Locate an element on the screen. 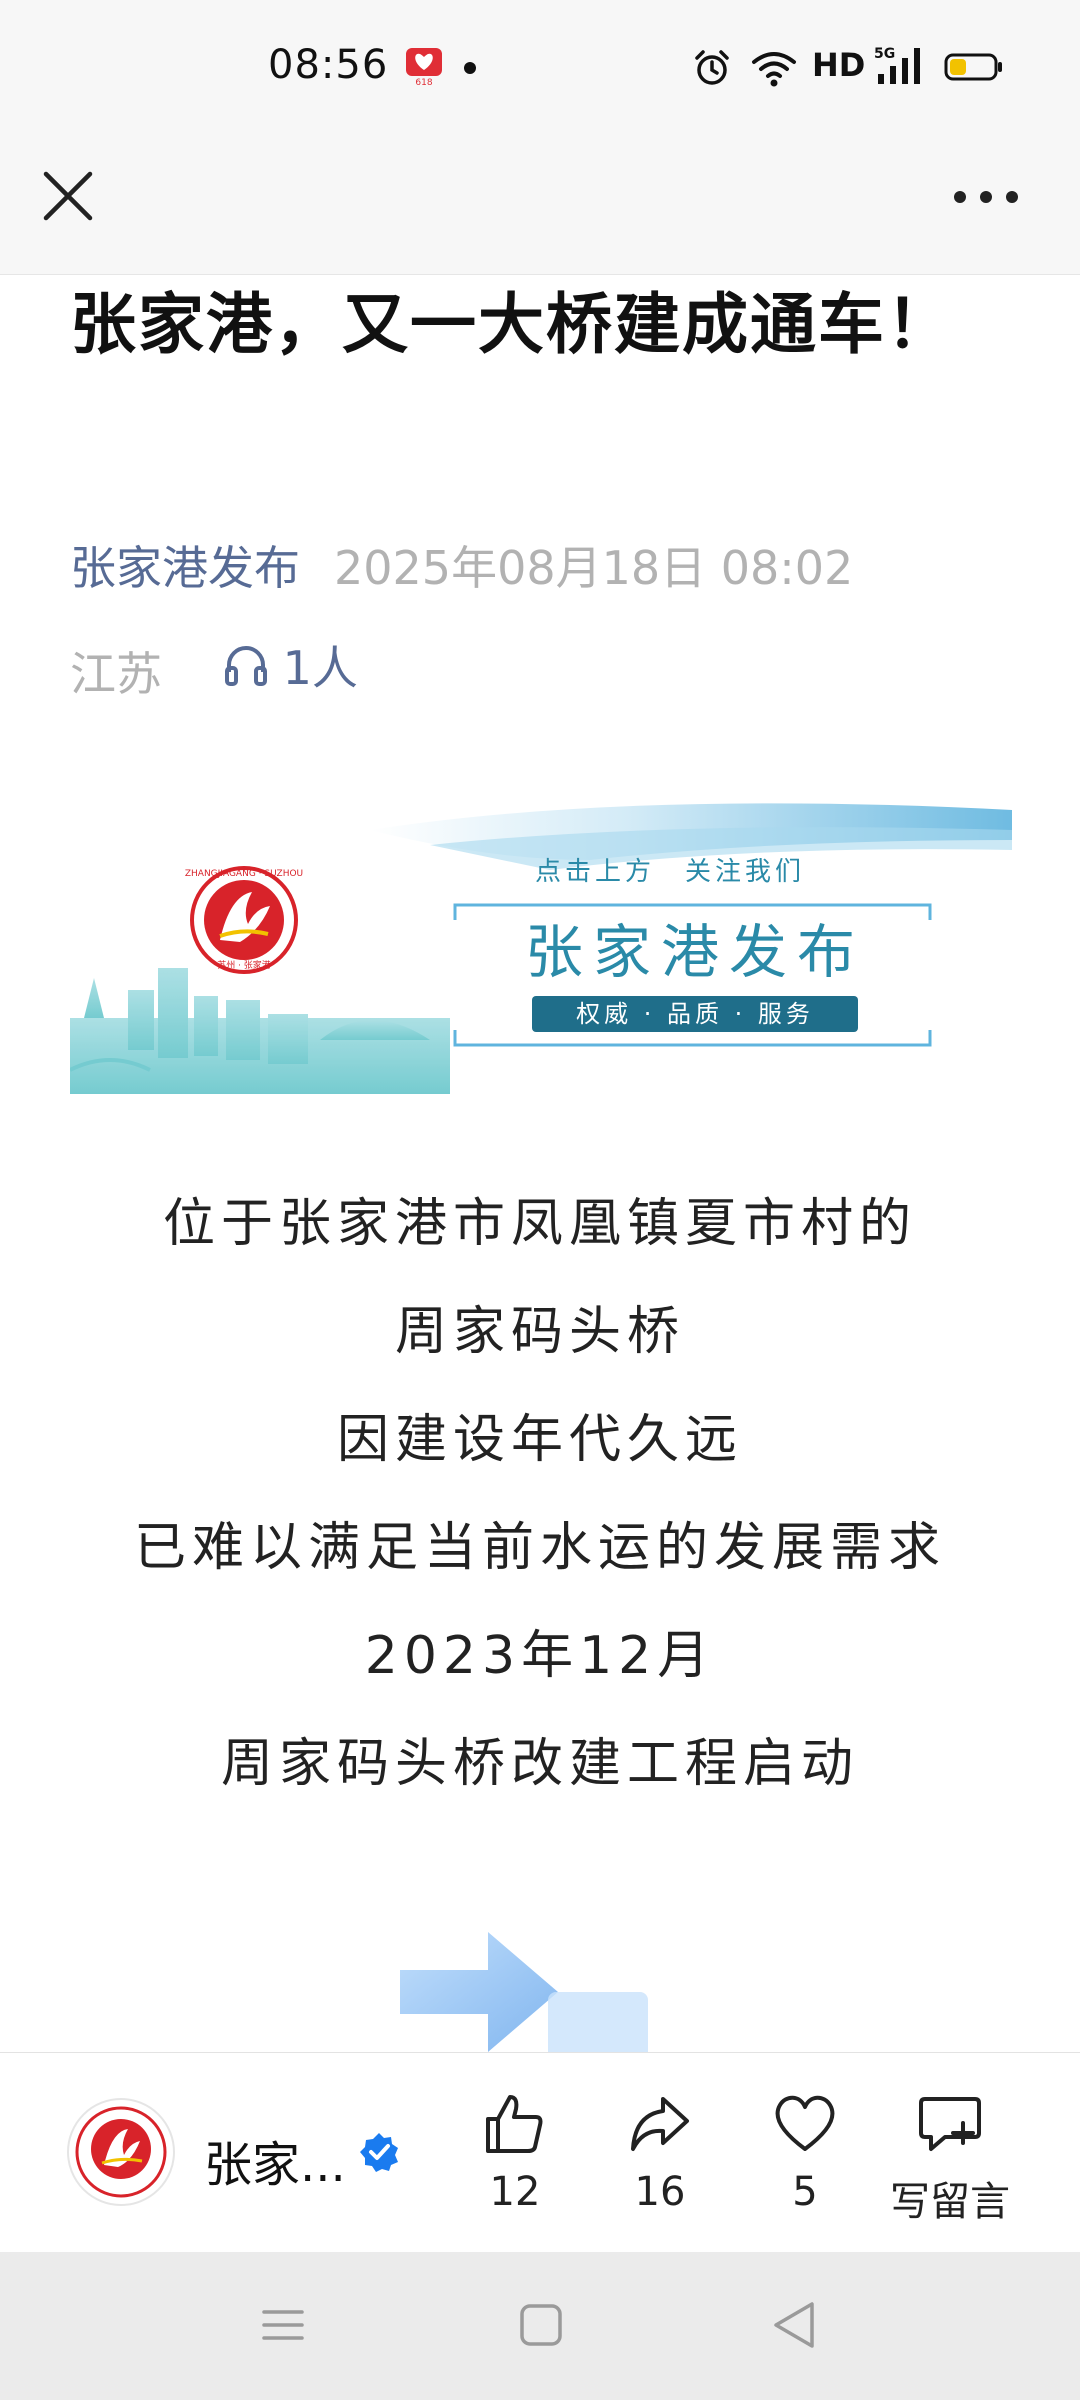 The height and width of the screenshot is (2400, 1080). bottom-action-bar: 张家... 12 16 5 写留言 is located at coordinates (540, 2152).